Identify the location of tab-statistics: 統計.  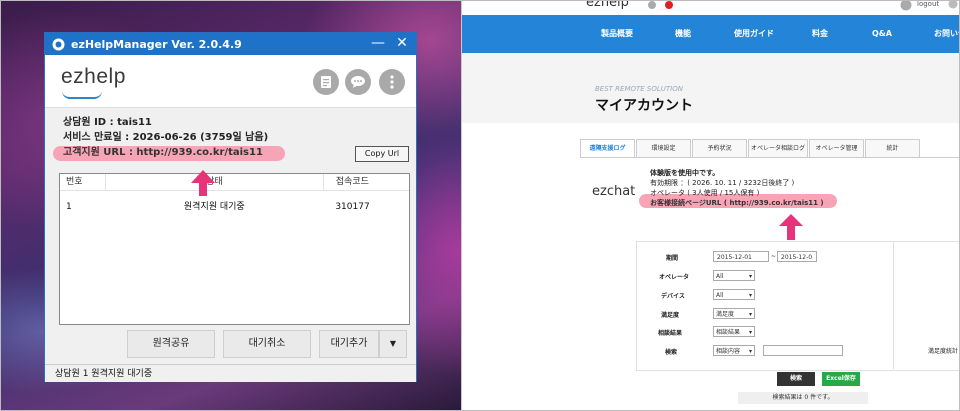
(892, 148).